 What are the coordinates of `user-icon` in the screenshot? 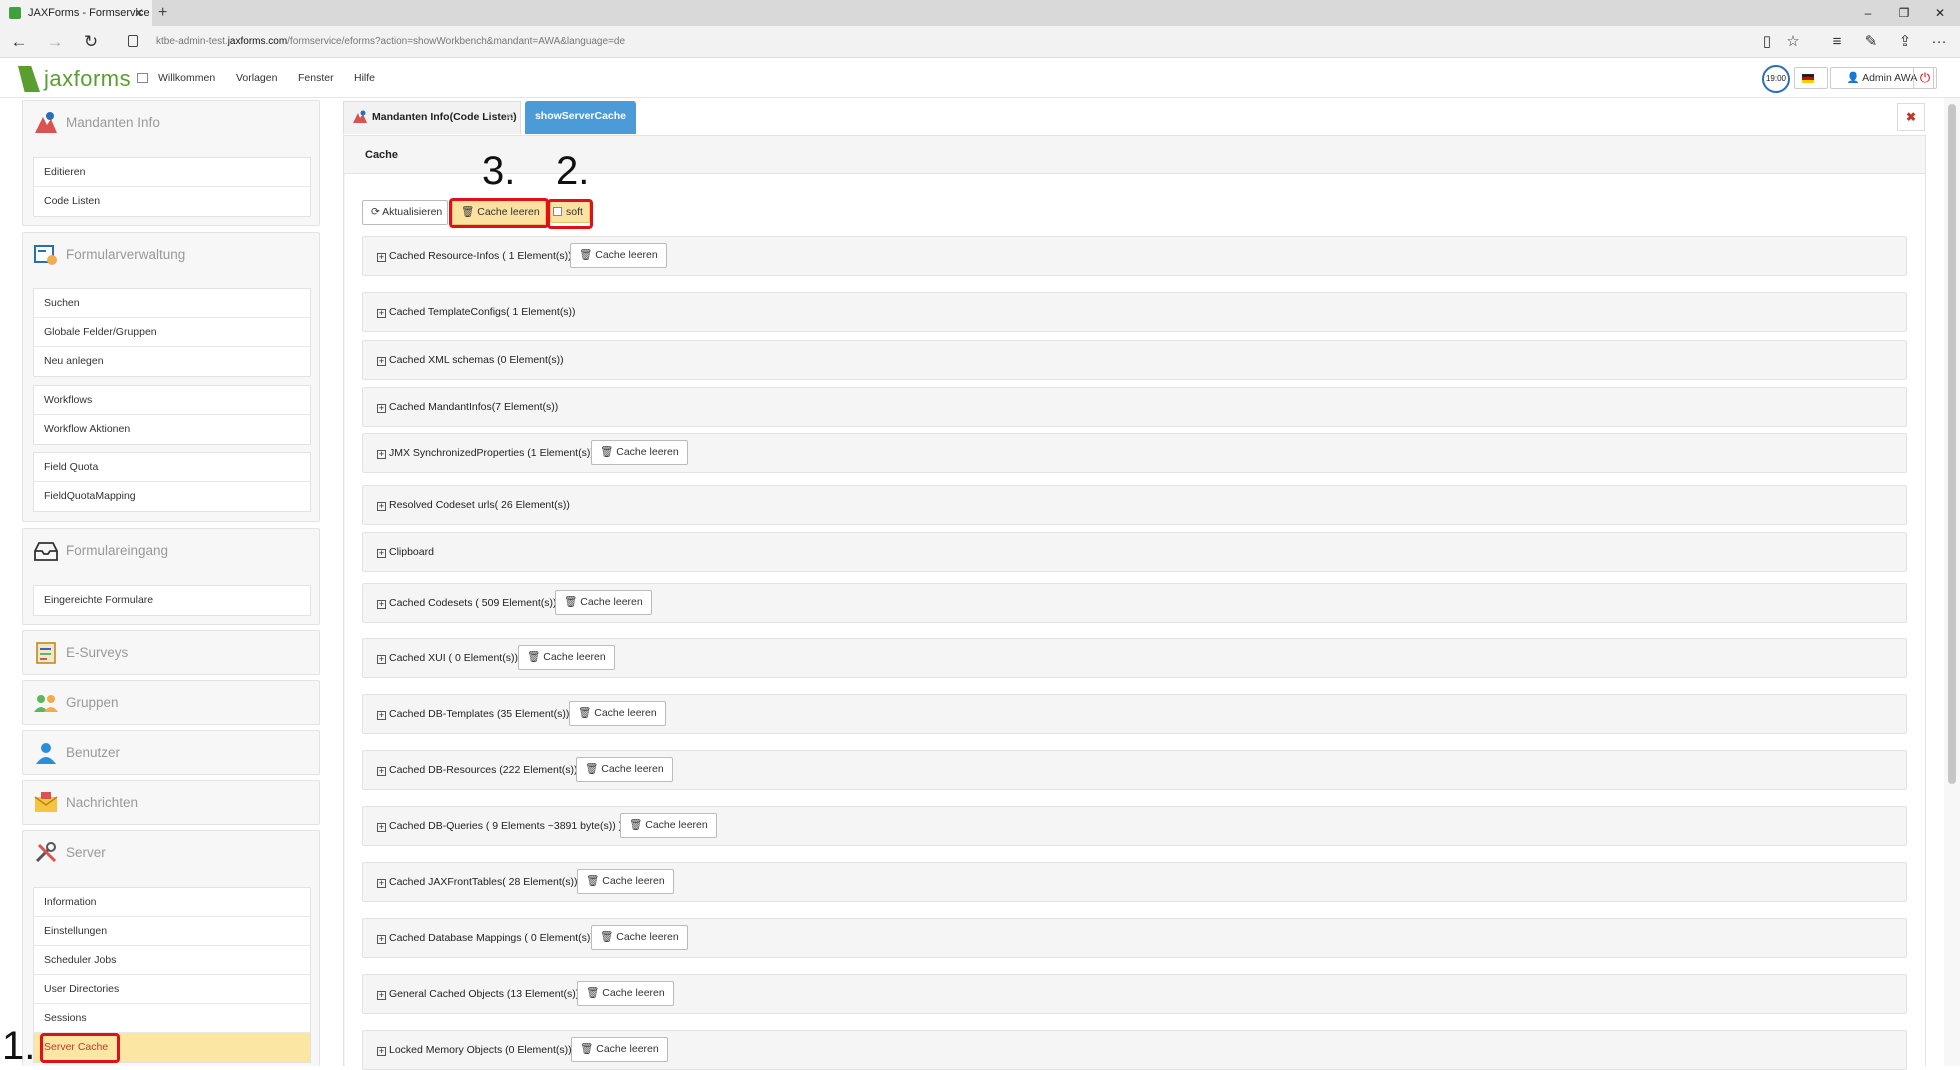 It's located at (46, 753).